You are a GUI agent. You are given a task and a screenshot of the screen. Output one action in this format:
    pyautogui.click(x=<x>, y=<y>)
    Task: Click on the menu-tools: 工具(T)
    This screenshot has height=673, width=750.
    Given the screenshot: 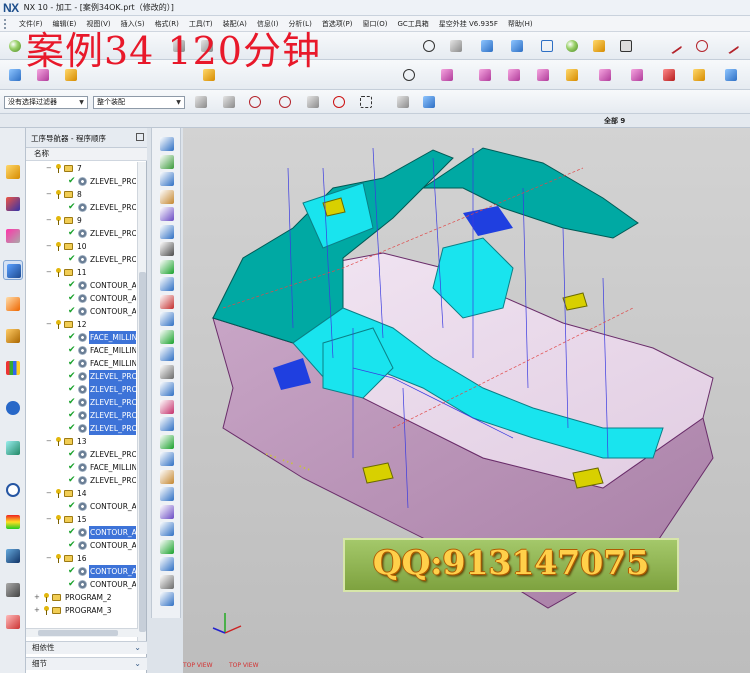 What is the action you would take?
    pyautogui.click(x=201, y=24)
    